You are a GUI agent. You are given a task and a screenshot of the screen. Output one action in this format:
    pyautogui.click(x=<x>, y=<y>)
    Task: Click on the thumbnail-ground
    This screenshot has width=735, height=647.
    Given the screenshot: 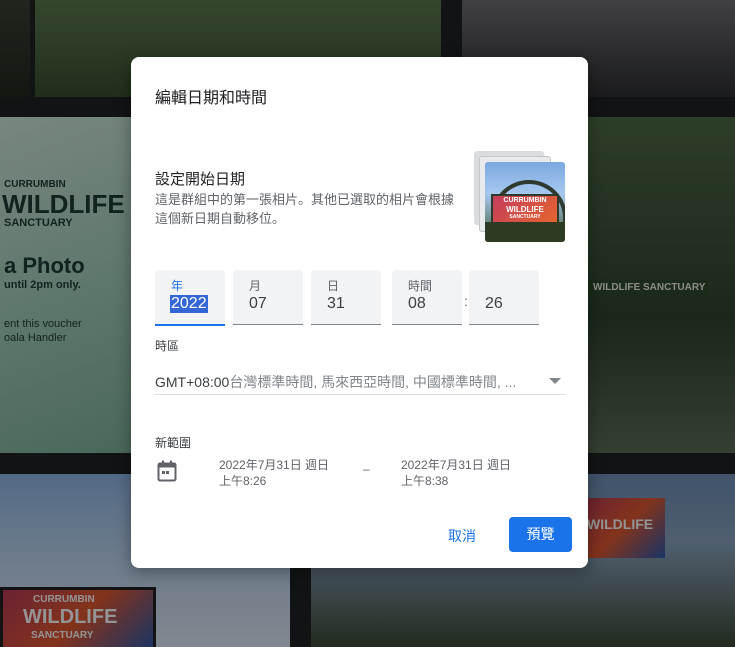 What is the action you would take?
    pyautogui.click(x=525, y=232)
    